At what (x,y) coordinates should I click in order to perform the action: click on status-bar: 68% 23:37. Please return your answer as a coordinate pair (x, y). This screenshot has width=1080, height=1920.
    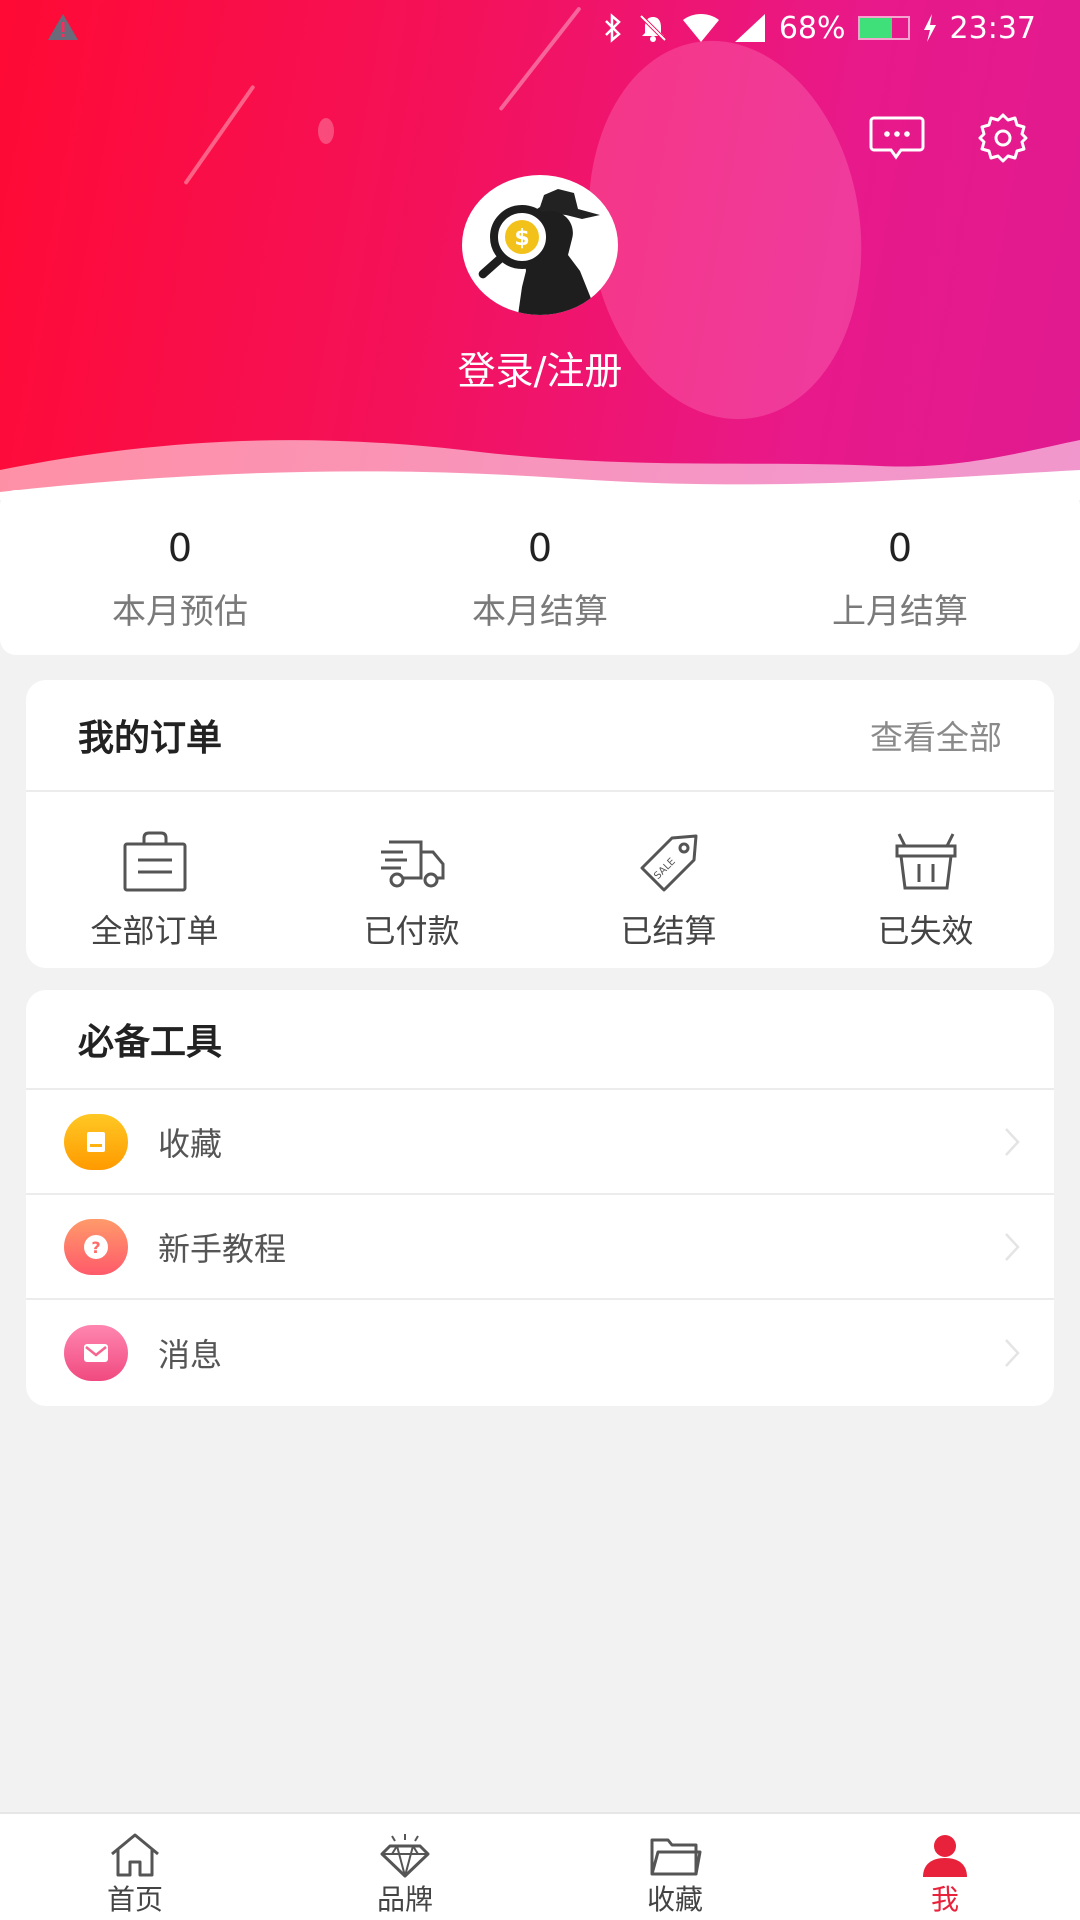
    Looking at the image, I should click on (540, 28).